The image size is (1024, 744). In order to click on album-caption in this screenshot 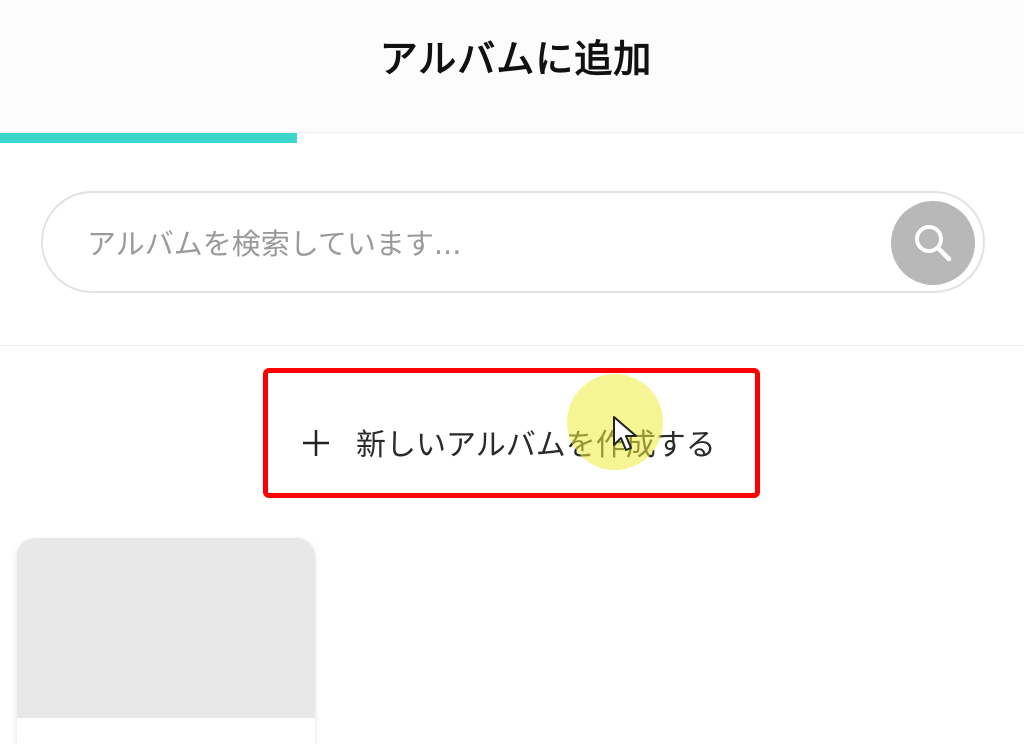, I will do `click(166, 731)`.